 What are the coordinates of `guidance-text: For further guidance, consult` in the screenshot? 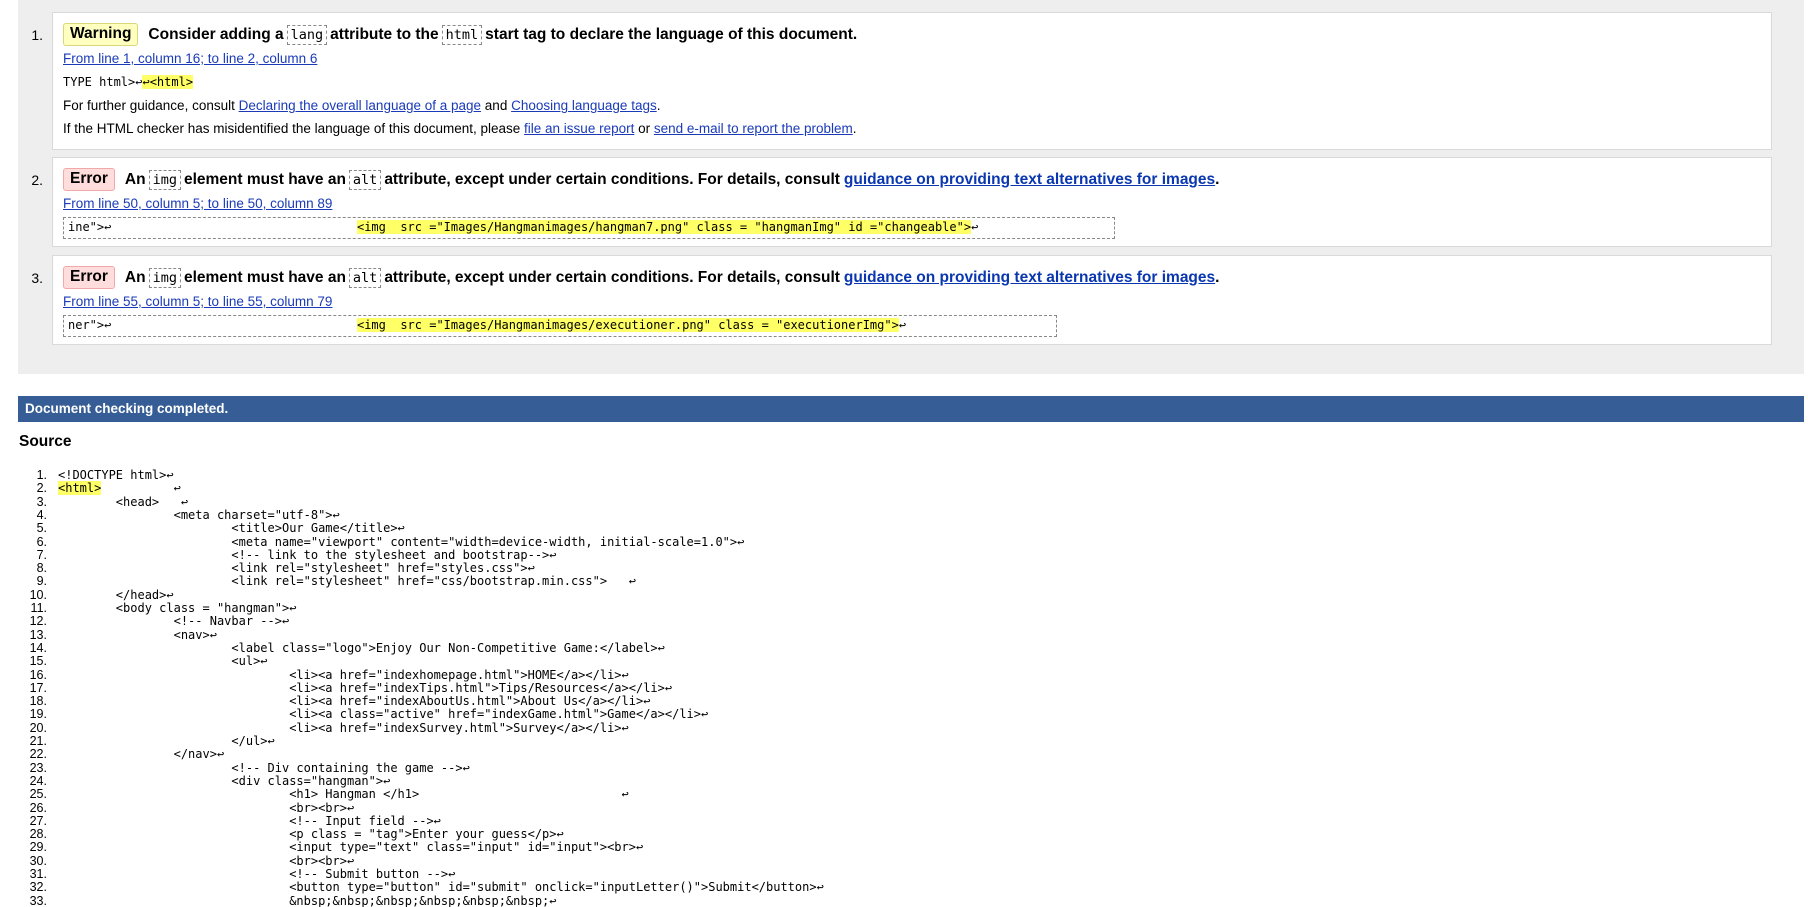 It's located at (149, 105).